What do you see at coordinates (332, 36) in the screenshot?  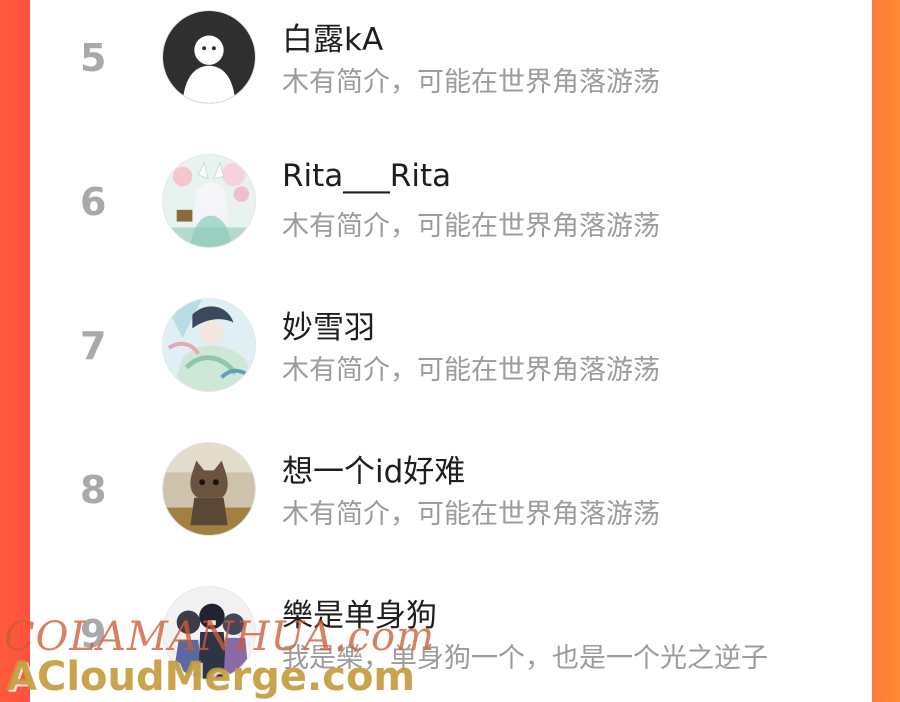 I see `user-name: 白露kA` at bounding box center [332, 36].